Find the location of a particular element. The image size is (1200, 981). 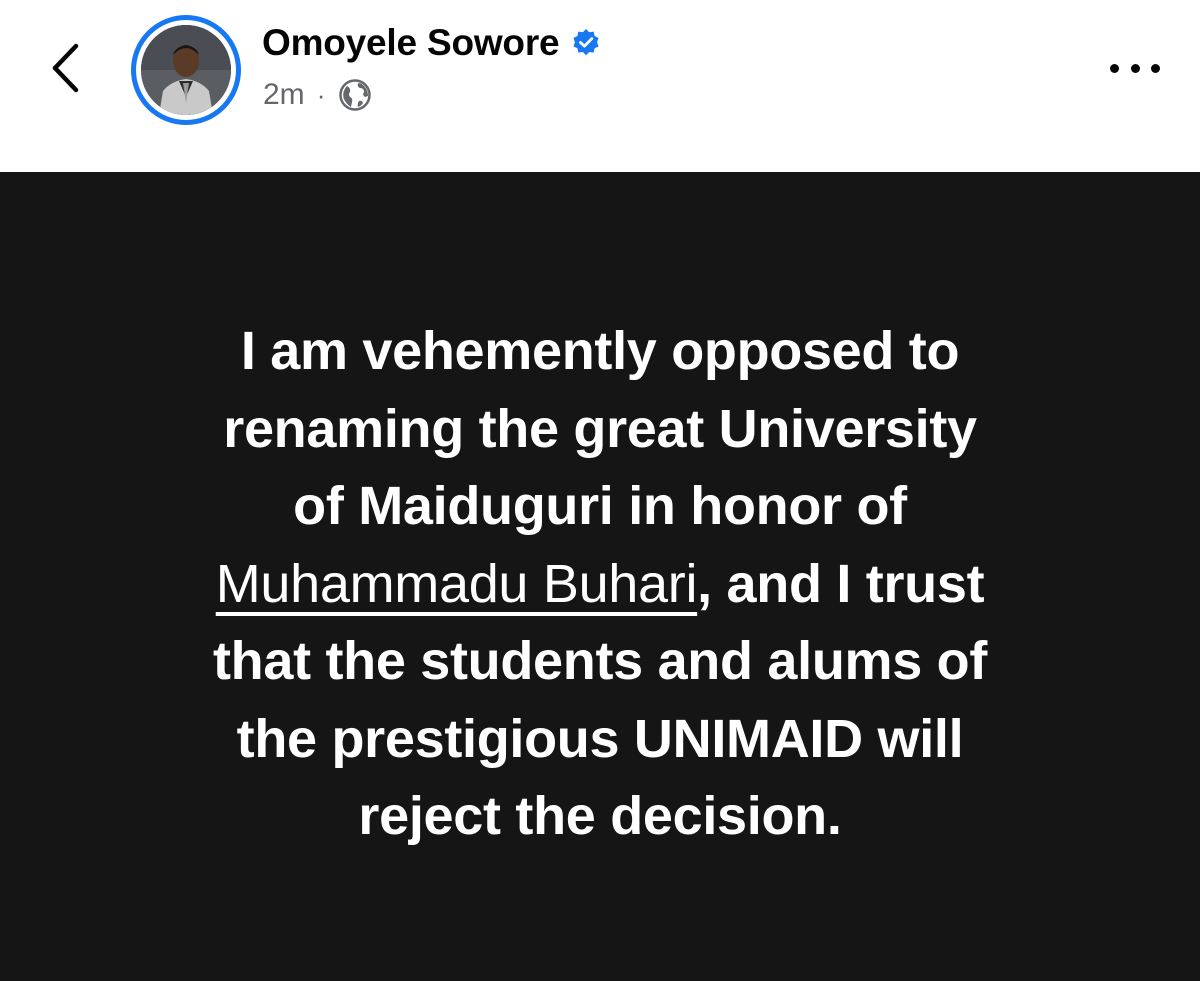

post-line: Muhammadu Buhari, and I trust is located at coordinates (600, 585).